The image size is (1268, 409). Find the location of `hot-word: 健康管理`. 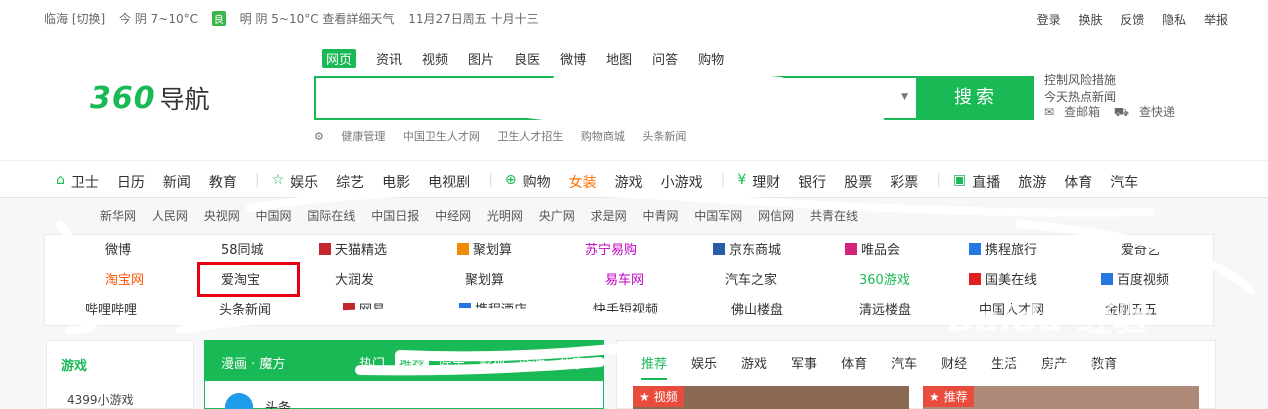

hot-word: 健康管理 is located at coordinates (363, 136).